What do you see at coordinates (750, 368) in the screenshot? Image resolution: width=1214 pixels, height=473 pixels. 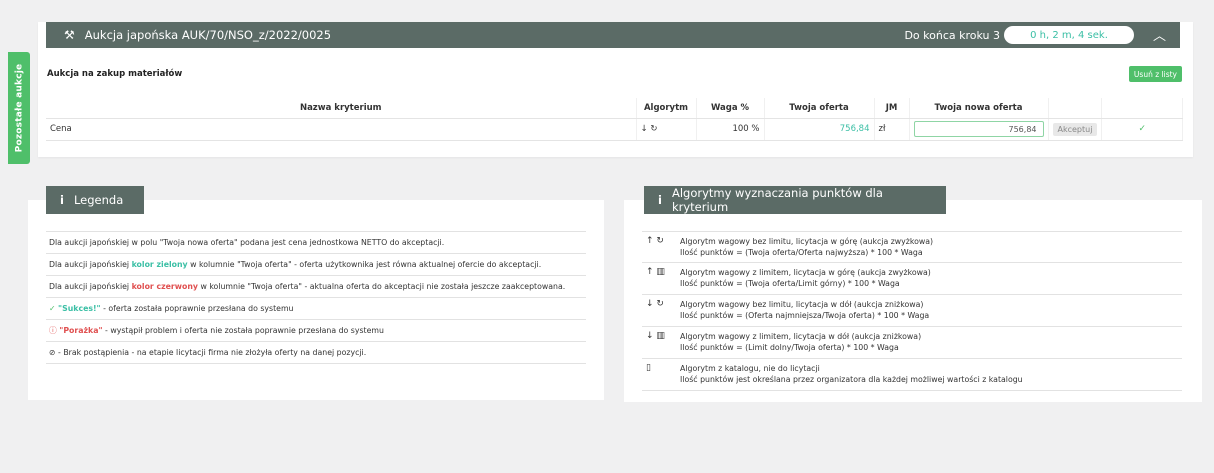 I see `algorithm-name: Algorytm z katalogu, nie do licytacji` at bounding box center [750, 368].